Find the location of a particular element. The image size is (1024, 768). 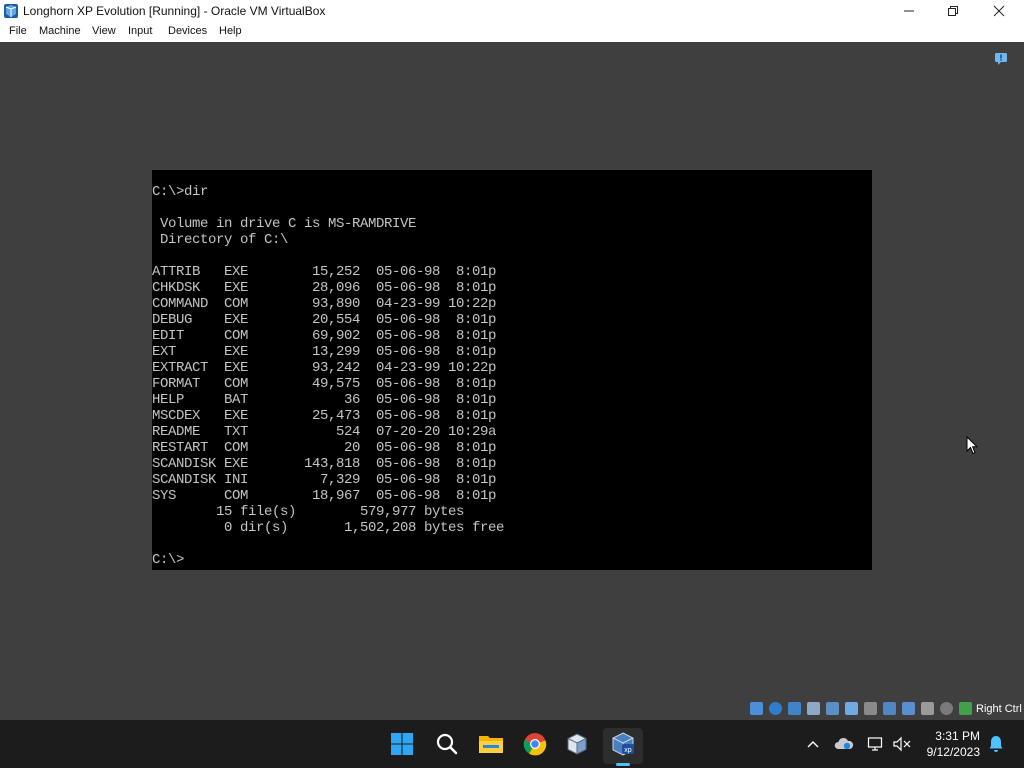

console-line: Volume in drive C is MS-RAMDRIVE is located at coordinates (284, 224).